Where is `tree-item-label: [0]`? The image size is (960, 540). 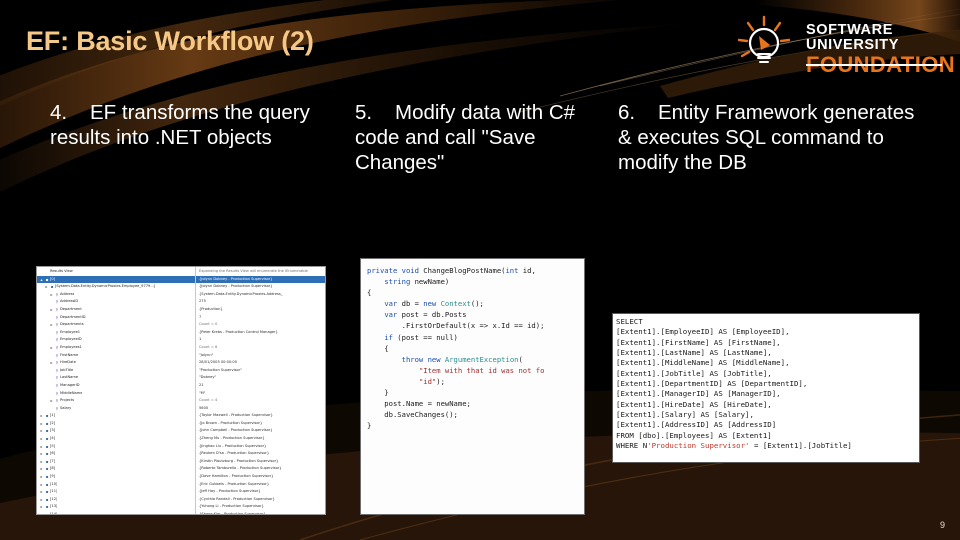 tree-item-label: [0] is located at coordinates (53, 278).